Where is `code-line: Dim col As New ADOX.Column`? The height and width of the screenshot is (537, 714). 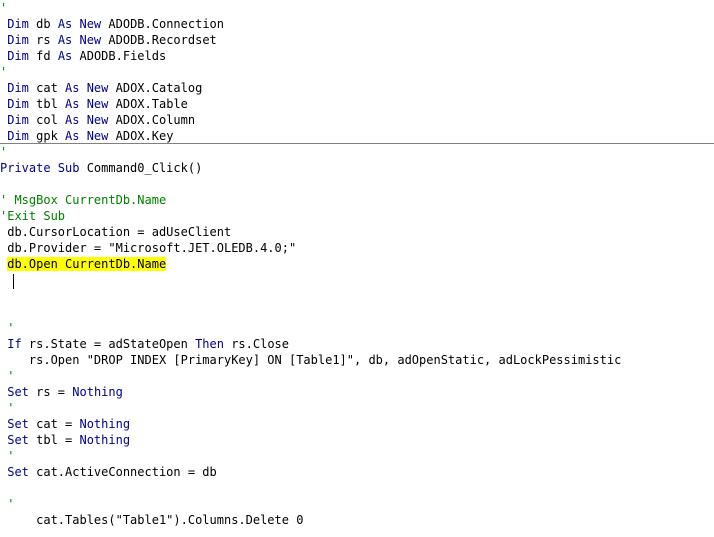
code-line: Dim col As New ADOX.Column is located at coordinates (97, 120).